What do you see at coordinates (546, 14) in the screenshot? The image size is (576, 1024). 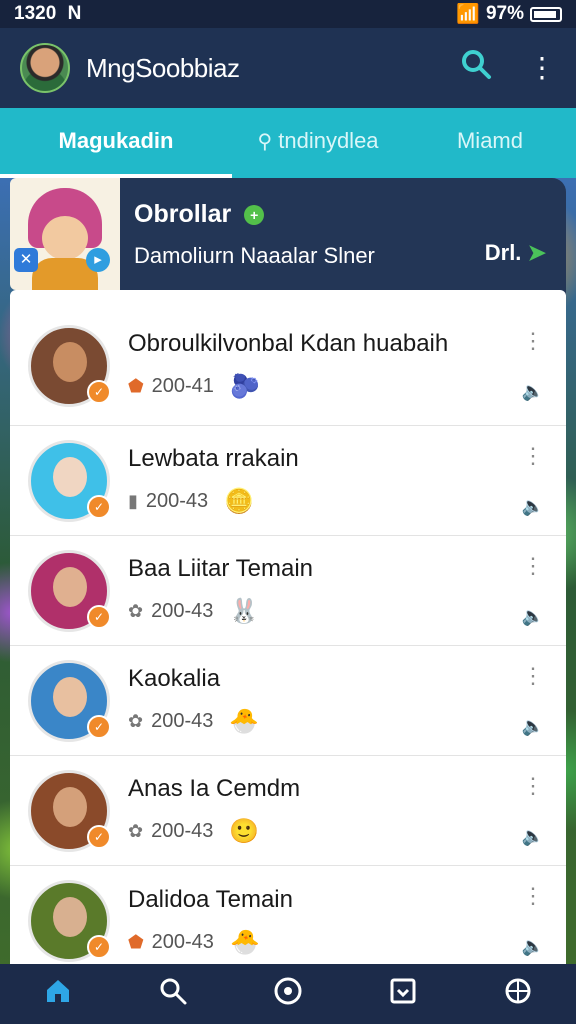 I see `battery-icon` at bounding box center [546, 14].